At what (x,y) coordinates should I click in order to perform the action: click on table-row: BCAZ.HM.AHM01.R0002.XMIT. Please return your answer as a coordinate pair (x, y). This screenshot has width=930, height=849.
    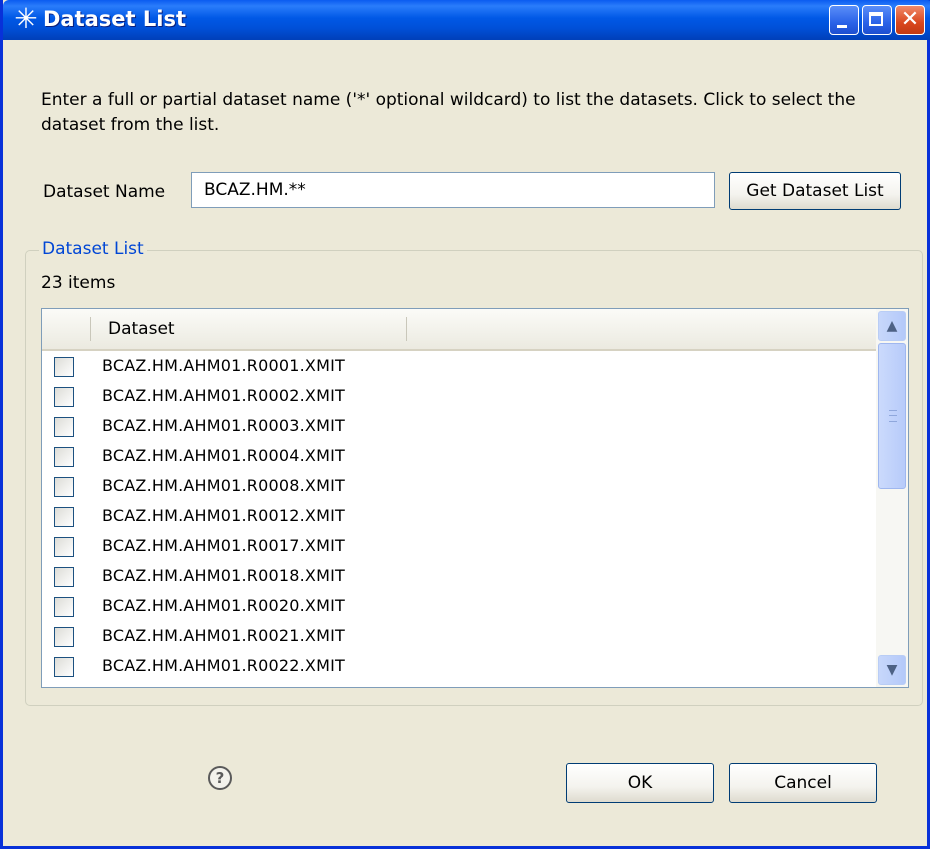
    Looking at the image, I should click on (459, 396).